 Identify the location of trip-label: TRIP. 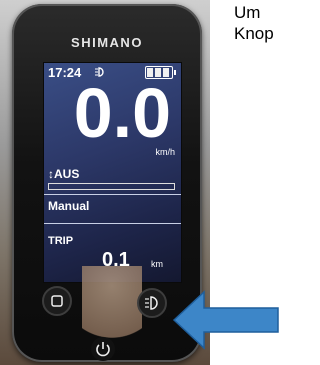
(61, 241).